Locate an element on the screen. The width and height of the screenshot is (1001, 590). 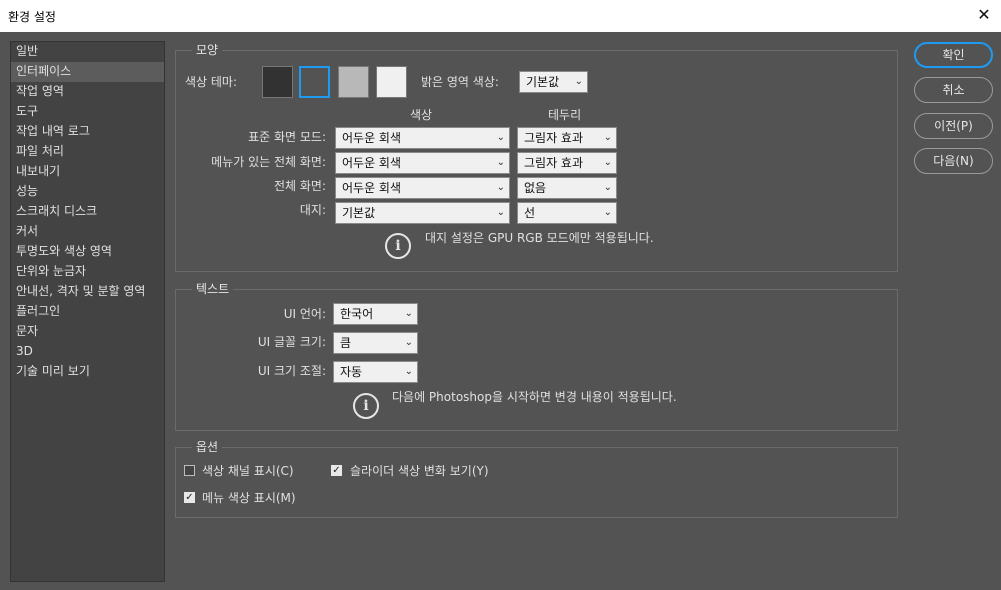
sidebar-item-history-log: 작업 내역 로그 is located at coordinates (87, 132).